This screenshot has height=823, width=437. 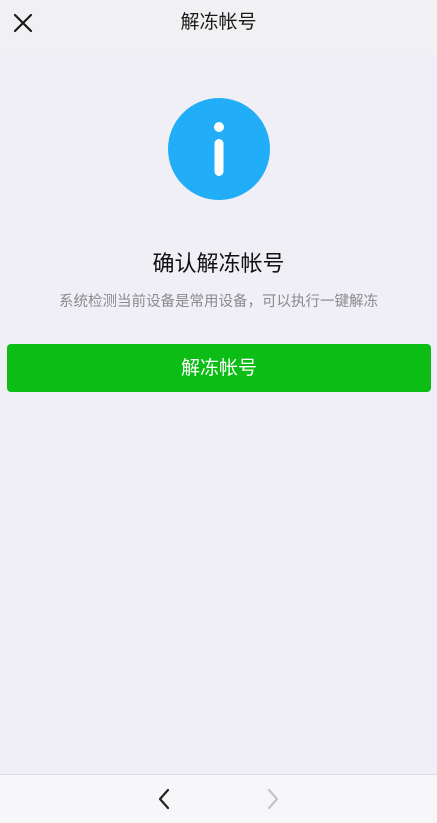 I want to click on forward-button, so click(x=273, y=799).